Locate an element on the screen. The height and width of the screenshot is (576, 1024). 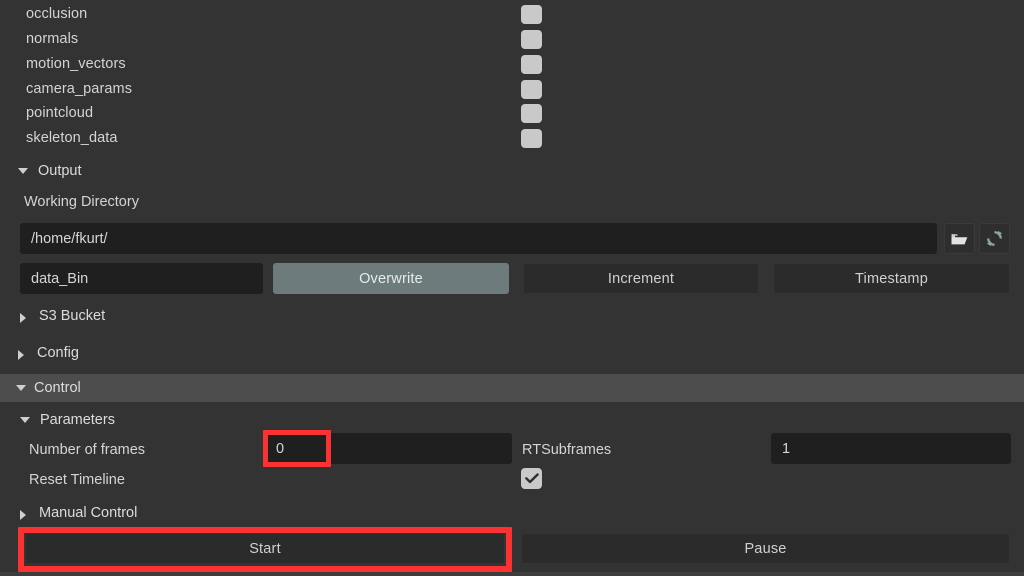
output-item-skeleton-data: skeleton_data is located at coordinates (512, 138).